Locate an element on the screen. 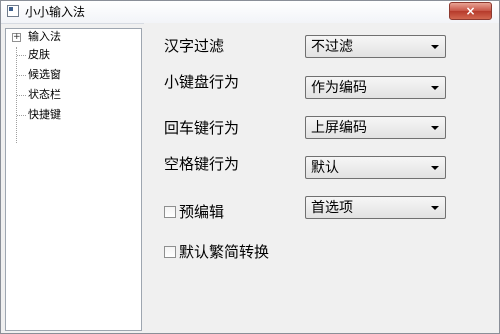 This screenshot has width=500, height=334. window-title: 小小输入法 is located at coordinates (55, 12).